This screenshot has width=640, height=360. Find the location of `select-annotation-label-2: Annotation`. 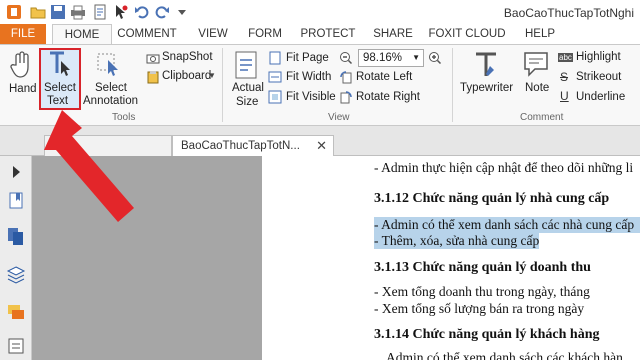

select-annotation-label-2: Annotation is located at coordinates (110, 101).